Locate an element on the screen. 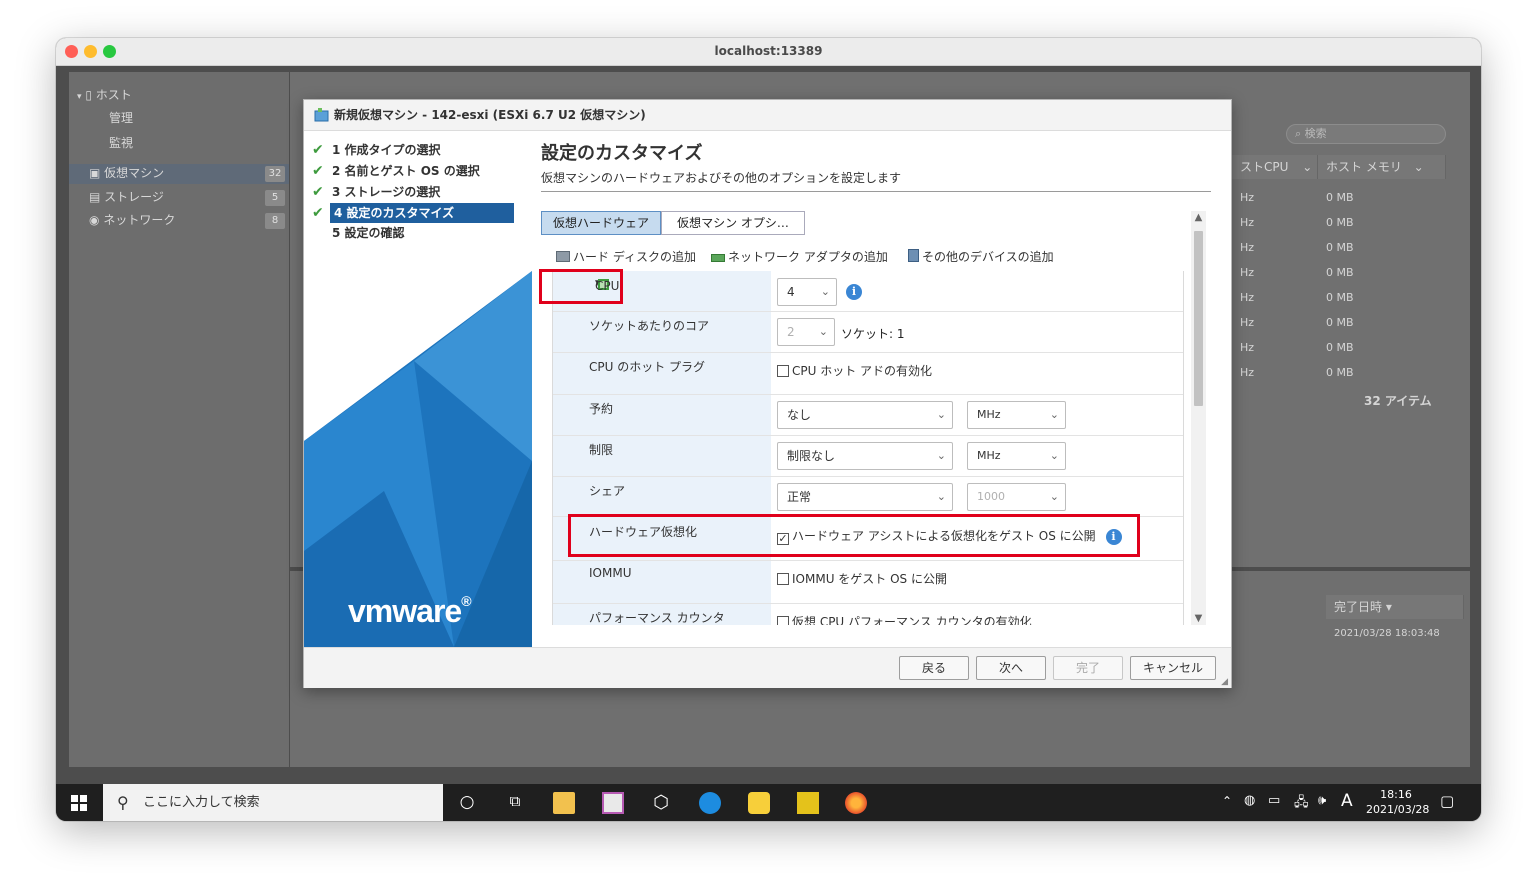 This screenshot has height=893, width=1536. battery-icon: ▭ is located at coordinates (1274, 800).